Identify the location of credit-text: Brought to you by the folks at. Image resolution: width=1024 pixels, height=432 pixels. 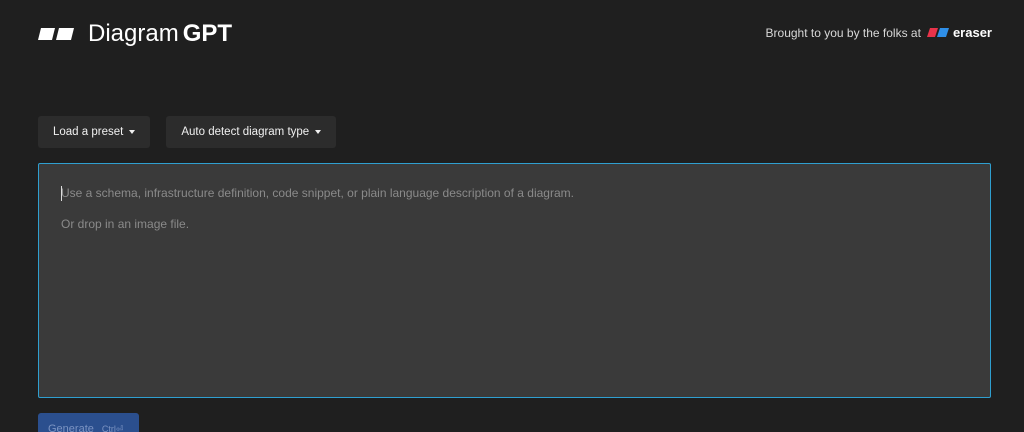
(843, 32).